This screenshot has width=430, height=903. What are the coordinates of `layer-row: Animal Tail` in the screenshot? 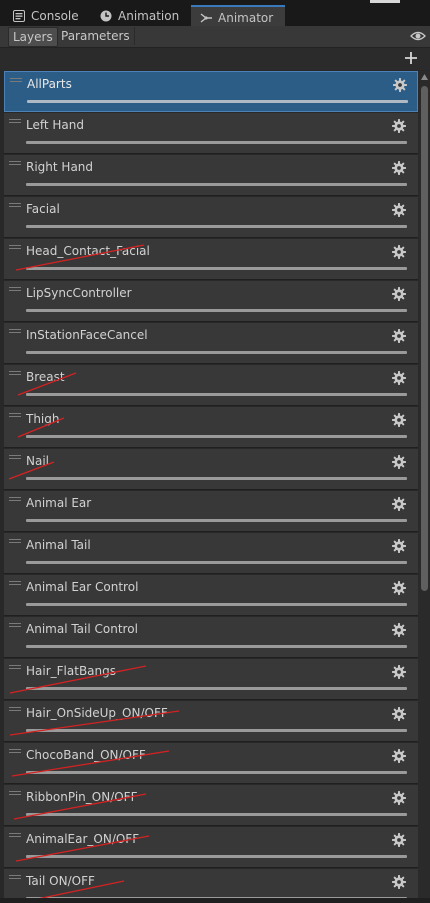 It's located at (211, 553).